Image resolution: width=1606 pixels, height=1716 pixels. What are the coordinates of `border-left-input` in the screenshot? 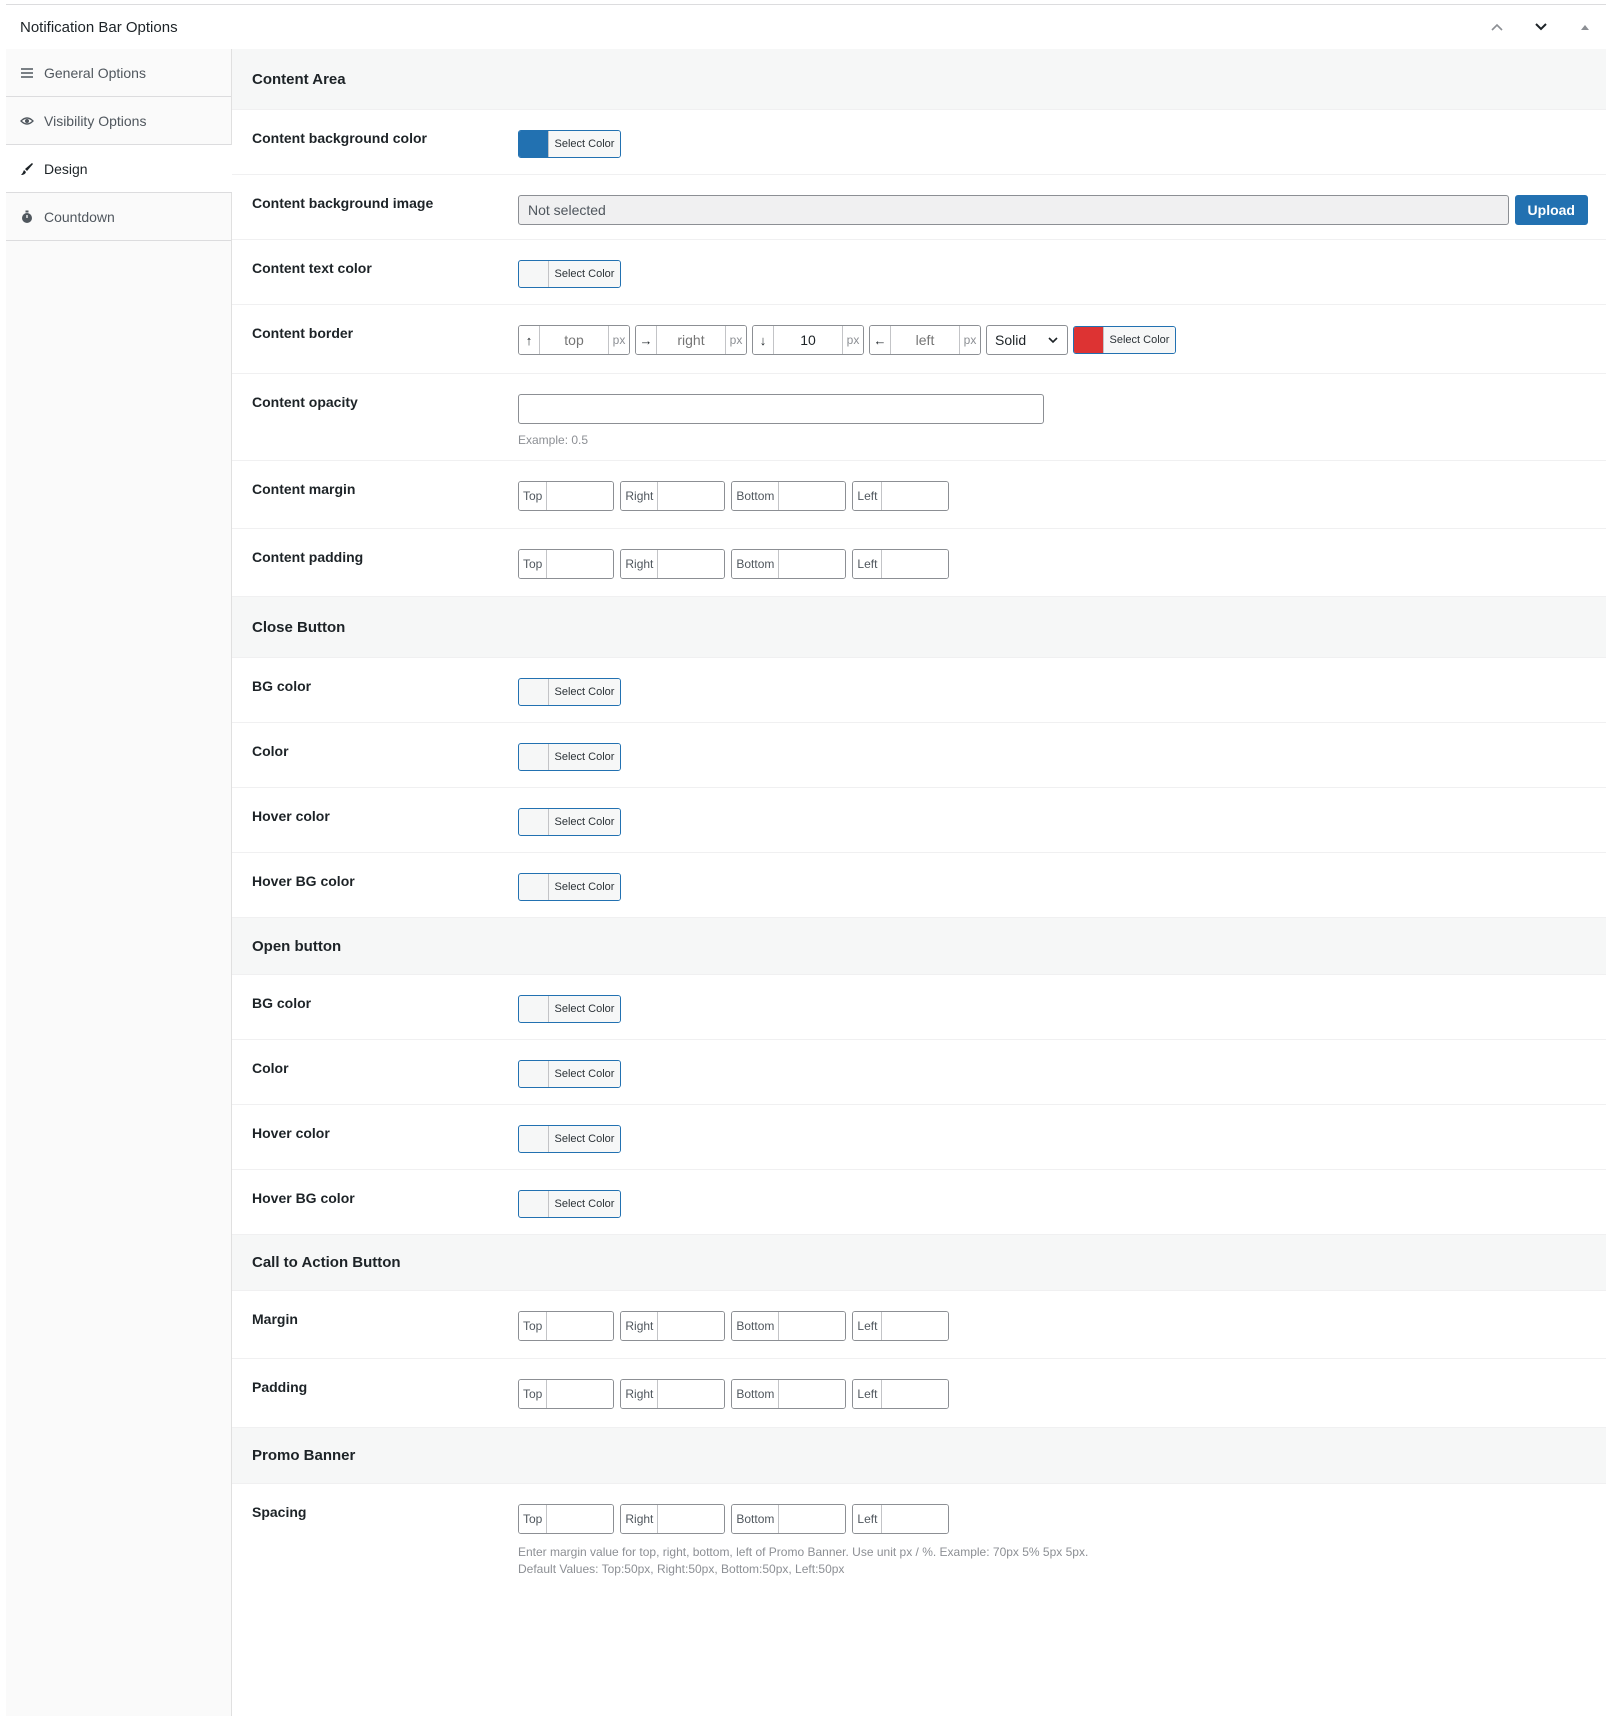 It's located at (925, 340).